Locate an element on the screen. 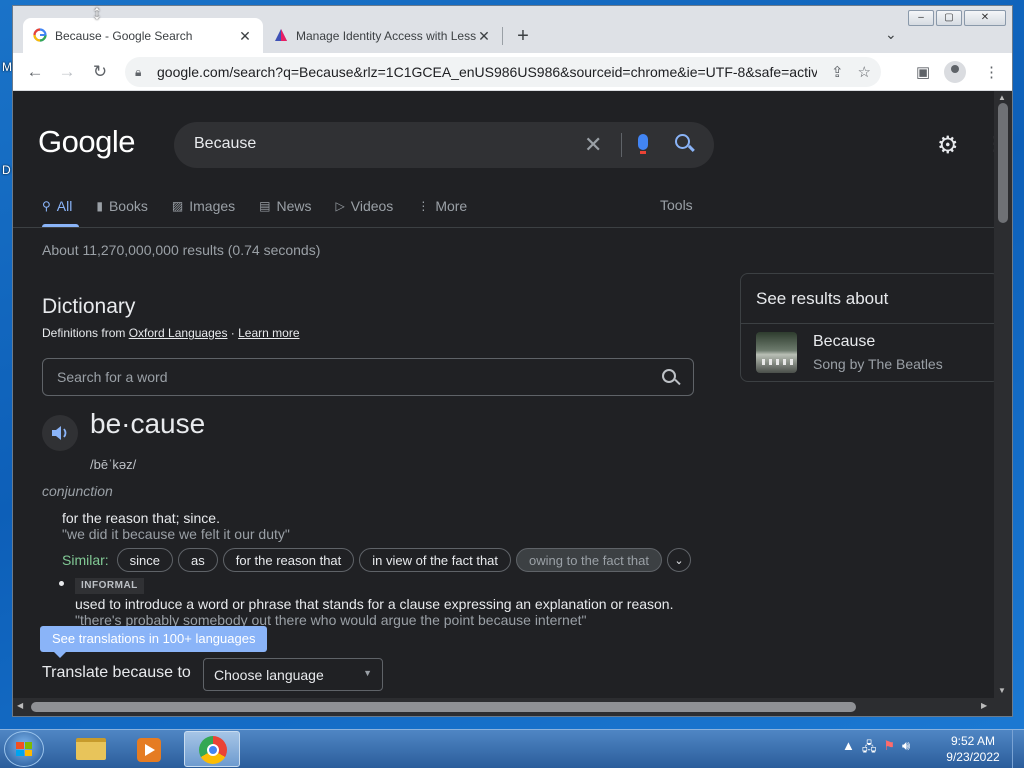  example-1: "we did it because we felt it our duty" is located at coordinates (176, 534).